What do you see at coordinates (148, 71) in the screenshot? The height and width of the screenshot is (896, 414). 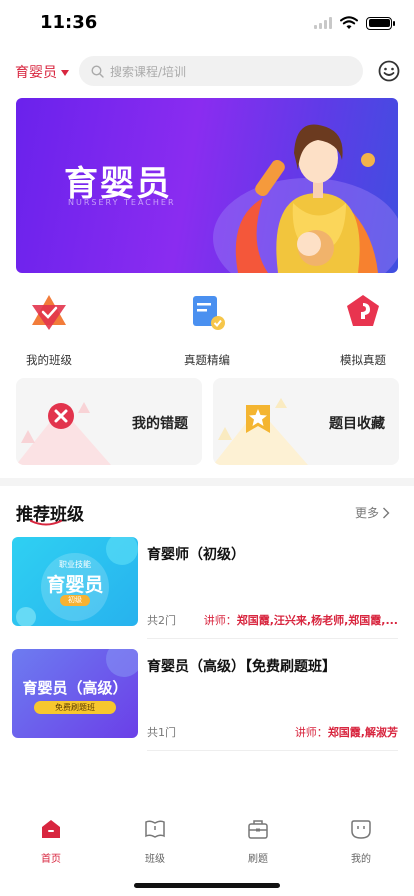 I see `search-placeholder: 搜索课程/培训` at bounding box center [148, 71].